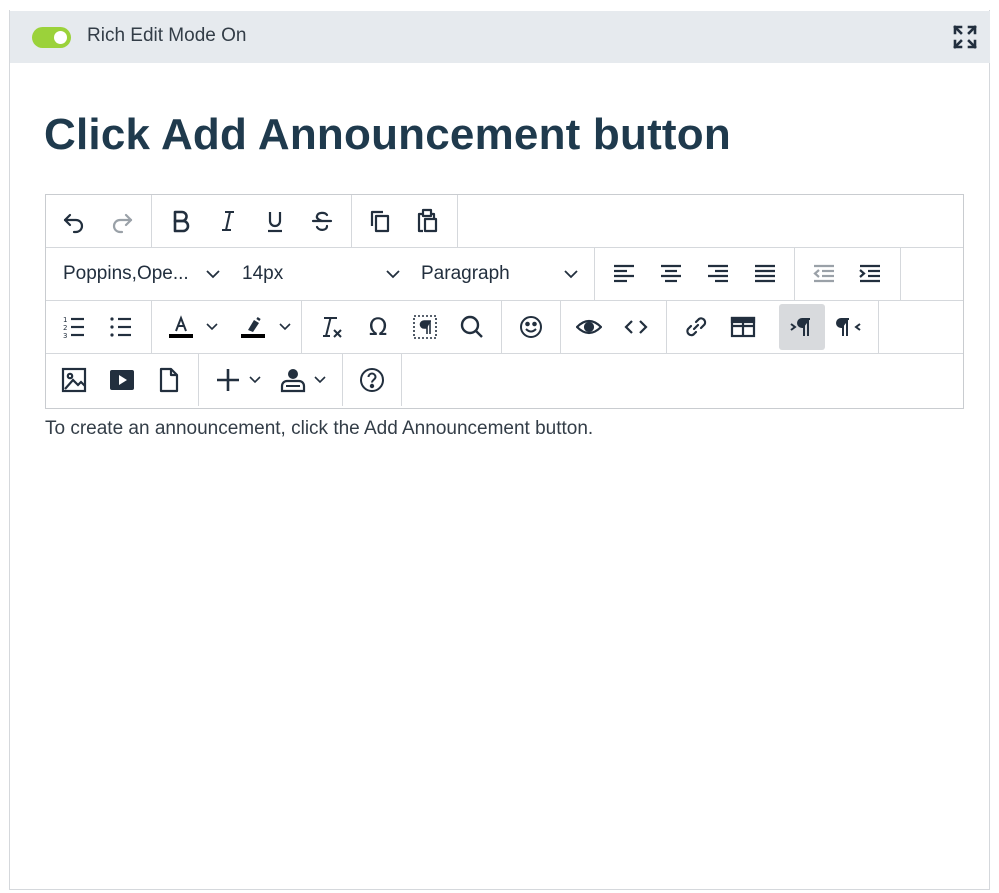 The height and width of the screenshot is (893, 999). What do you see at coordinates (696, 327) in the screenshot?
I see `link-icon` at bounding box center [696, 327].